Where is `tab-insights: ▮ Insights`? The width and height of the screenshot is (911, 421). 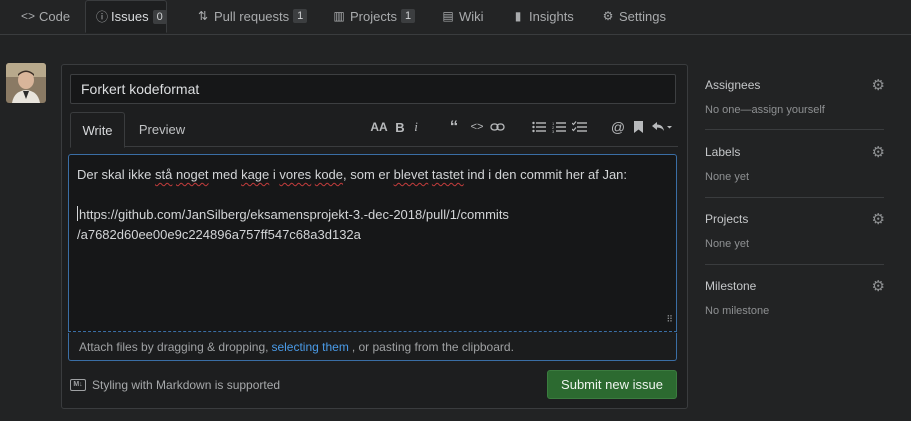 tab-insights: ▮ Insights is located at coordinates (542, 16).